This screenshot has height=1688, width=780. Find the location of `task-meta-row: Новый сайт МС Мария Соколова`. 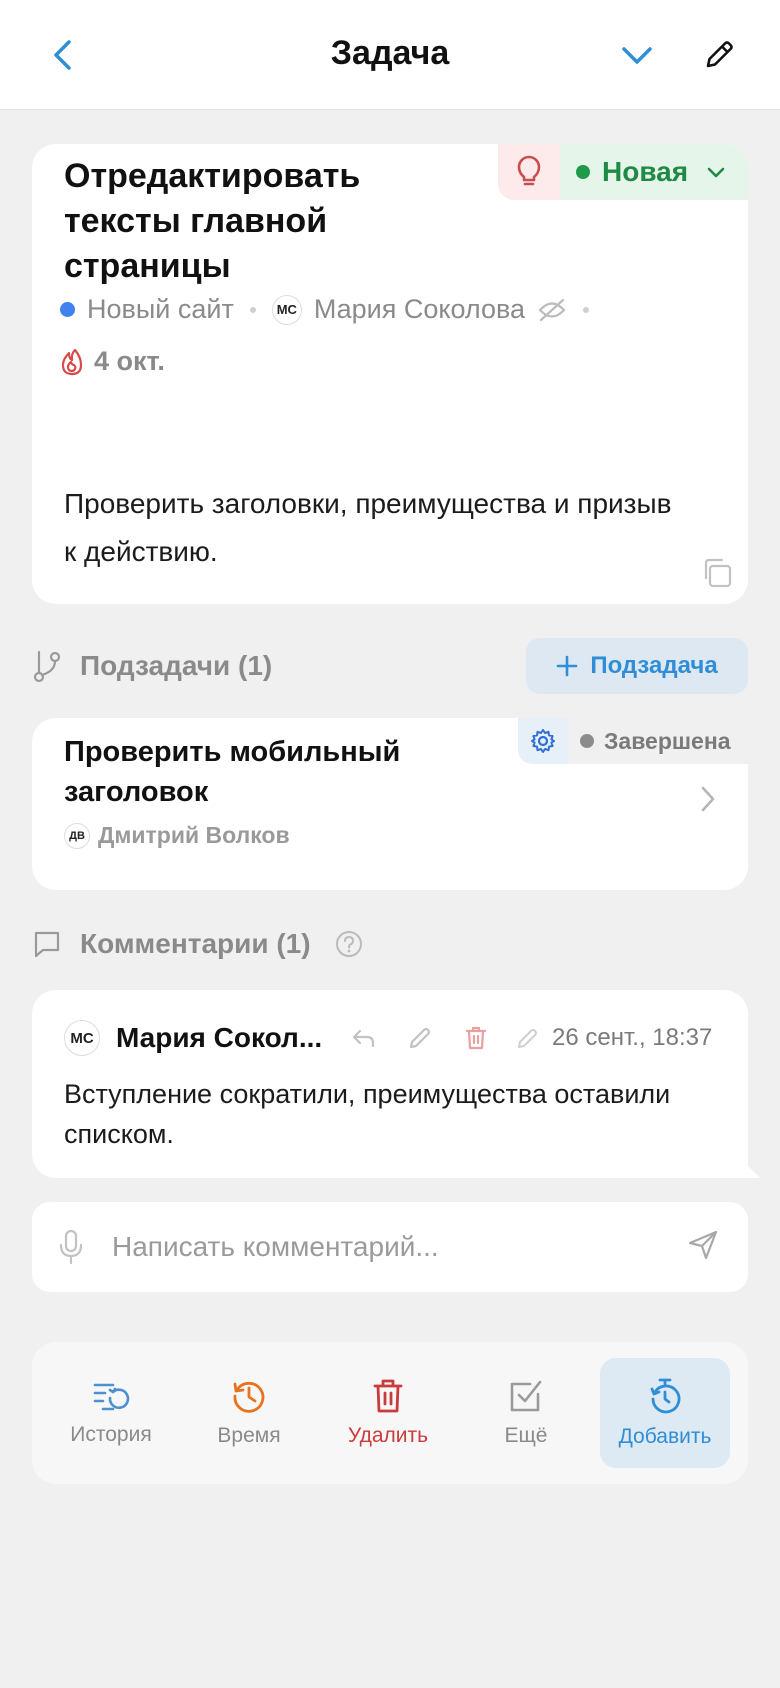

task-meta-row: Новый сайт МС Мария Соколова is located at coordinates (332, 309).